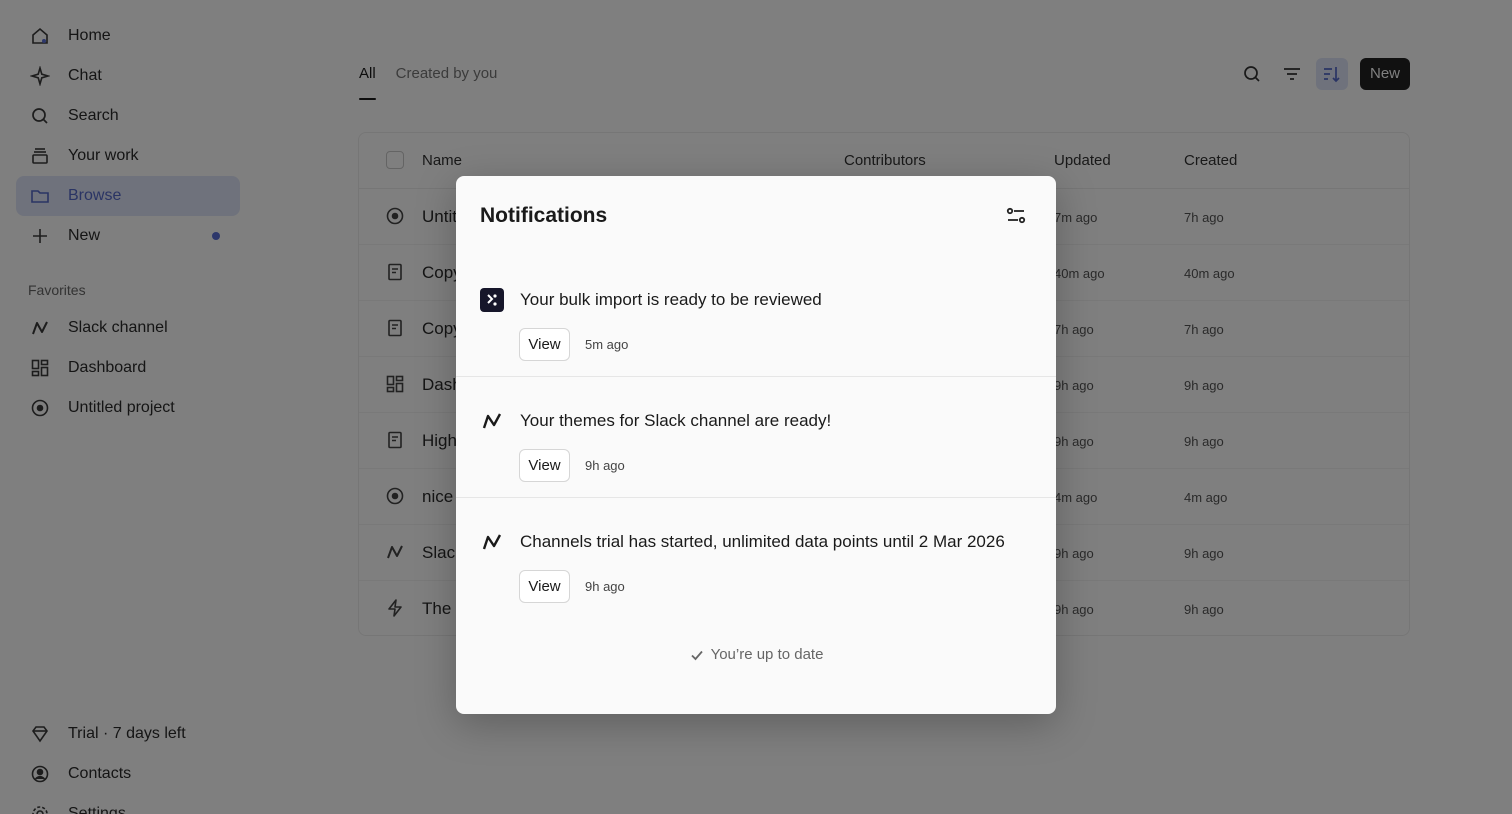 The image size is (1512, 814). Describe the element at coordinates (492, 300) in the screenshot. I see `app-logo-icon` at that location.